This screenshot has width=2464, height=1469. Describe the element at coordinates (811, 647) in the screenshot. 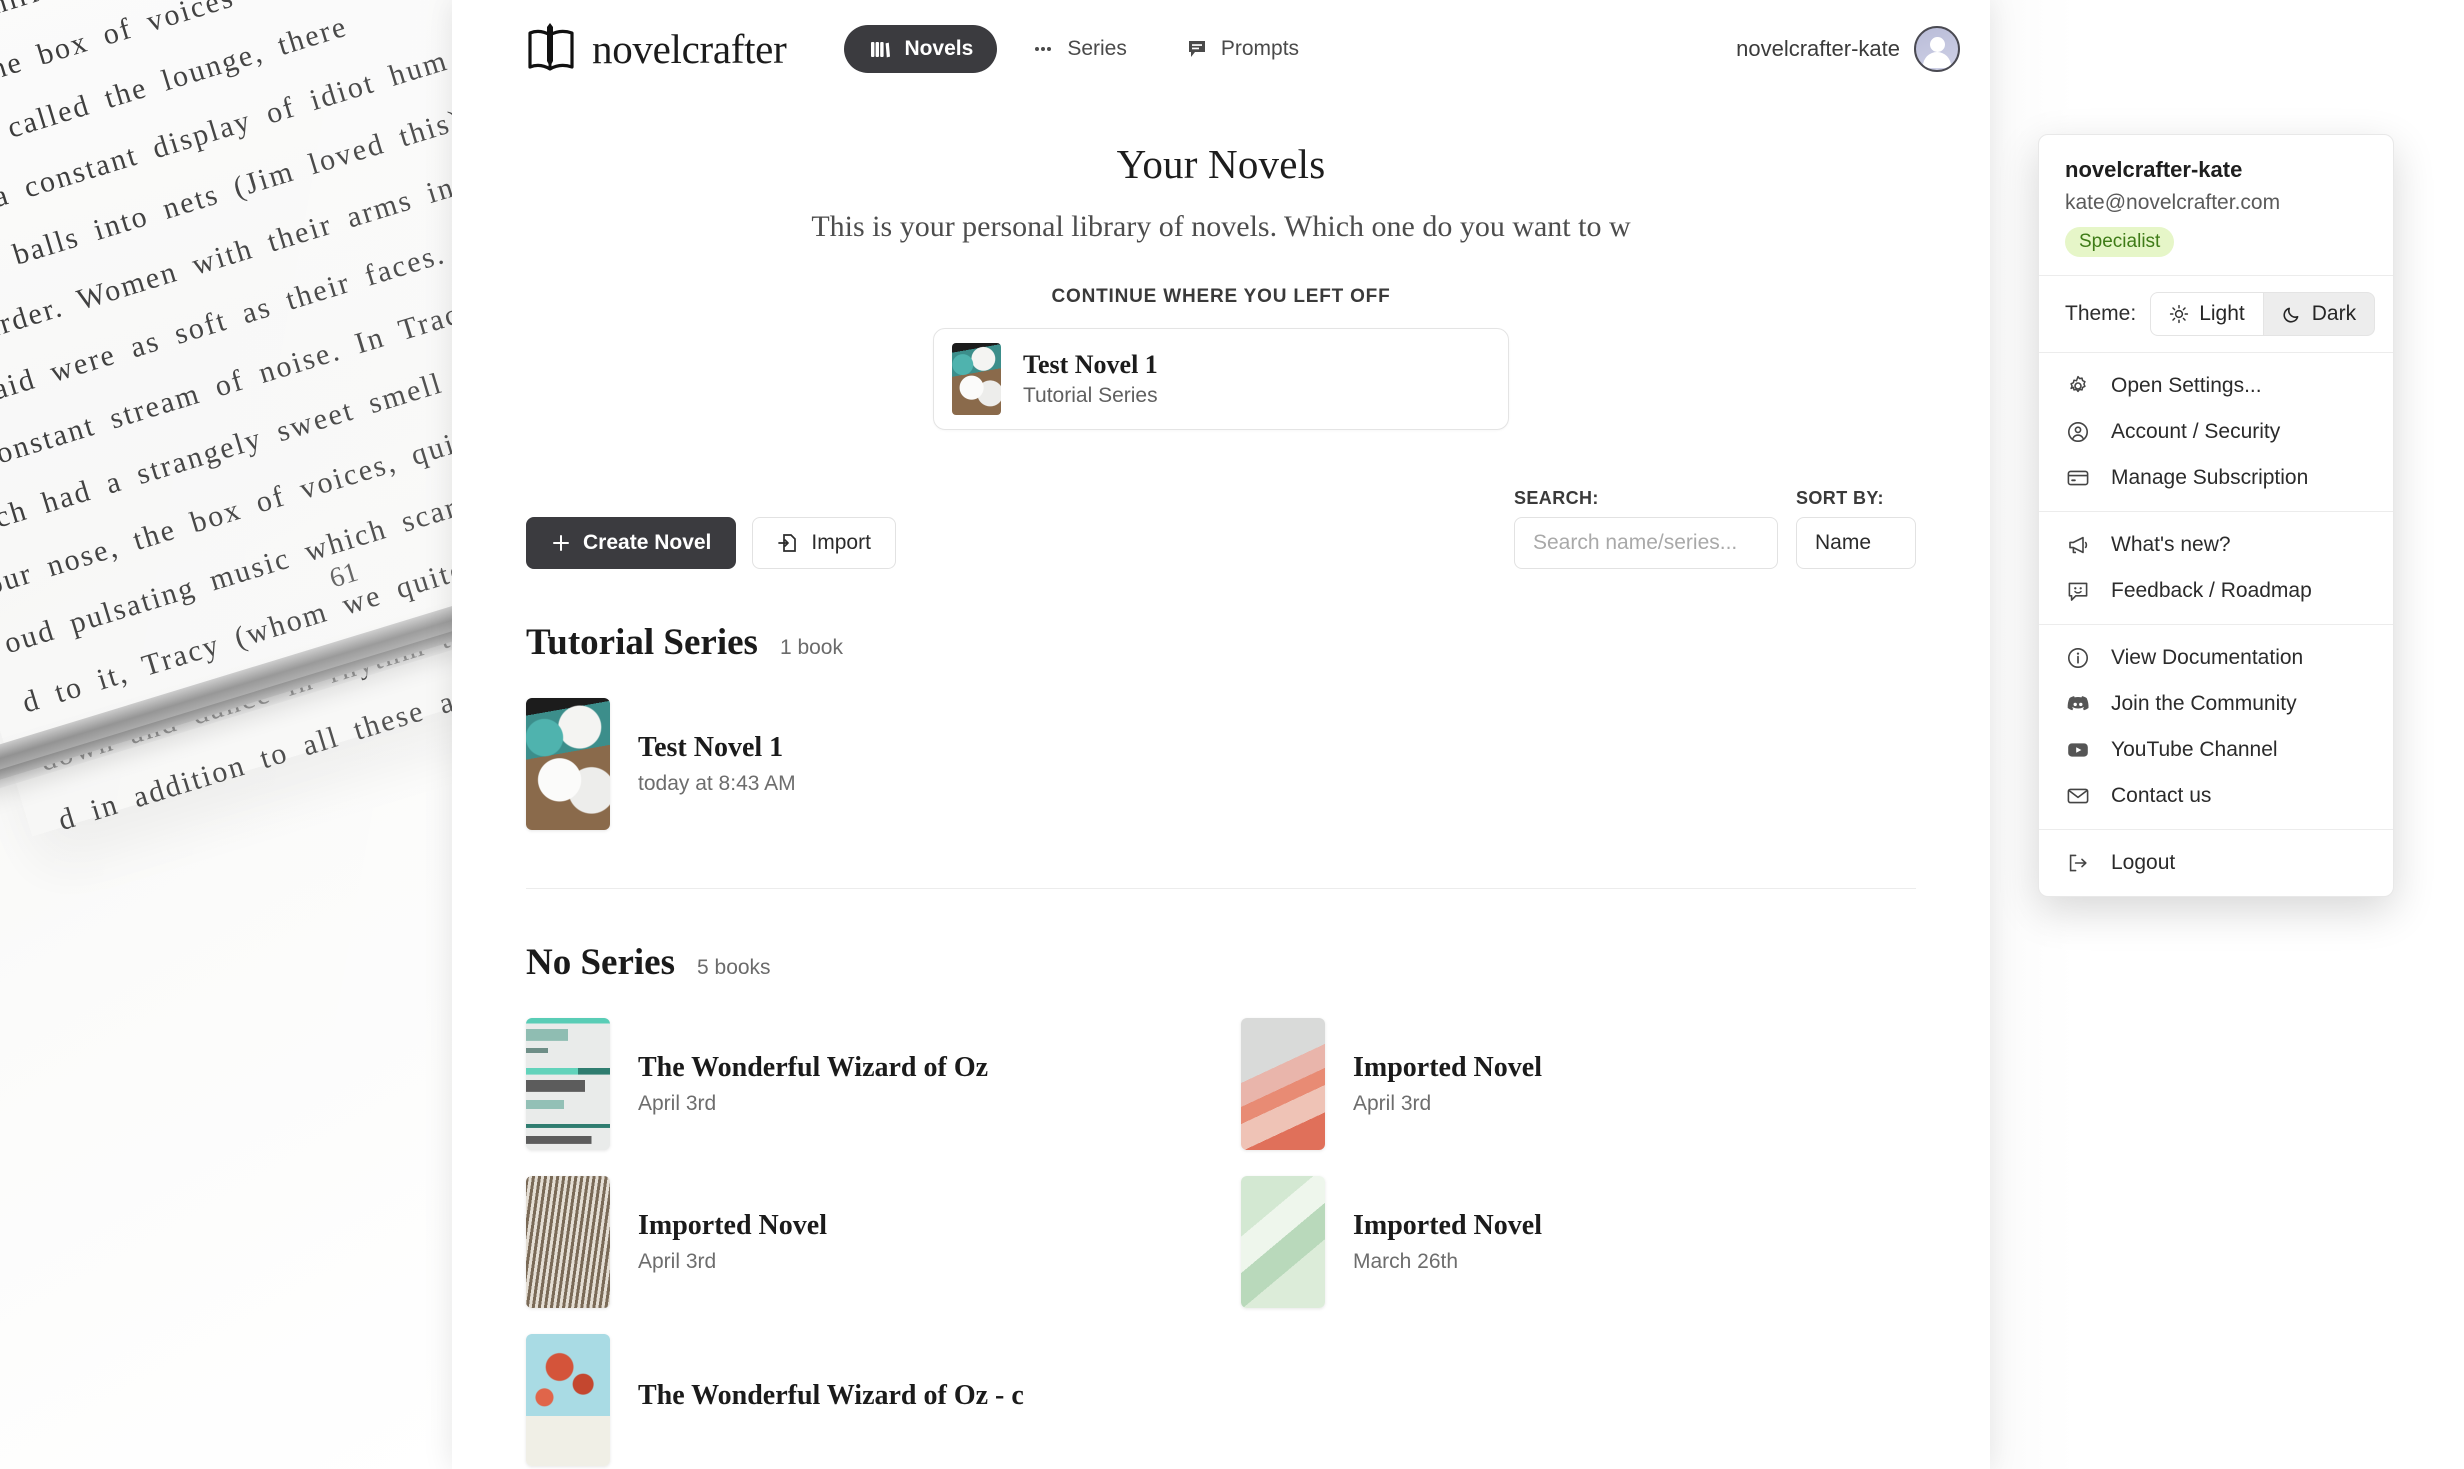

I see `series-book-count: 1 book` at that location.